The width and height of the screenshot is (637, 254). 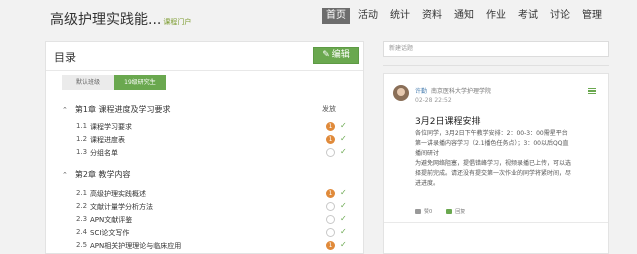 What do you see at coordinates (121, 207) in the screenshot?
I see `section-title: 文献计量学分析方法` at bounding box center [121, 207].